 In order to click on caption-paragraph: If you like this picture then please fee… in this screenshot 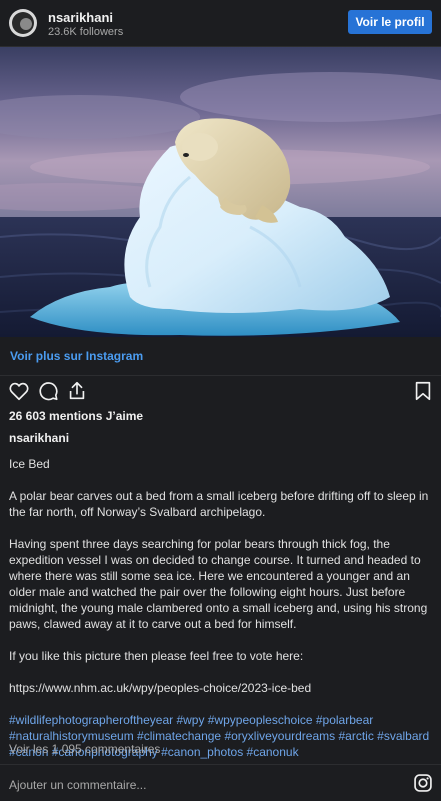, I will do `click(156, 656)`.